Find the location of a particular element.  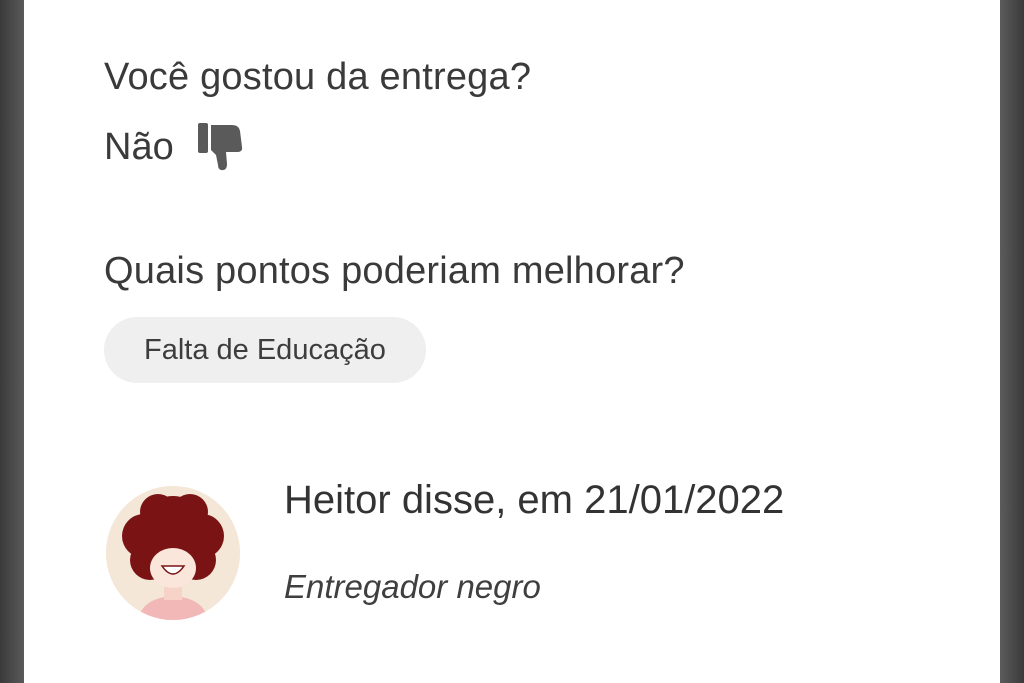

improvement-question: Quais pontos poderiam melhorar? is located at coordinates (394, 271).